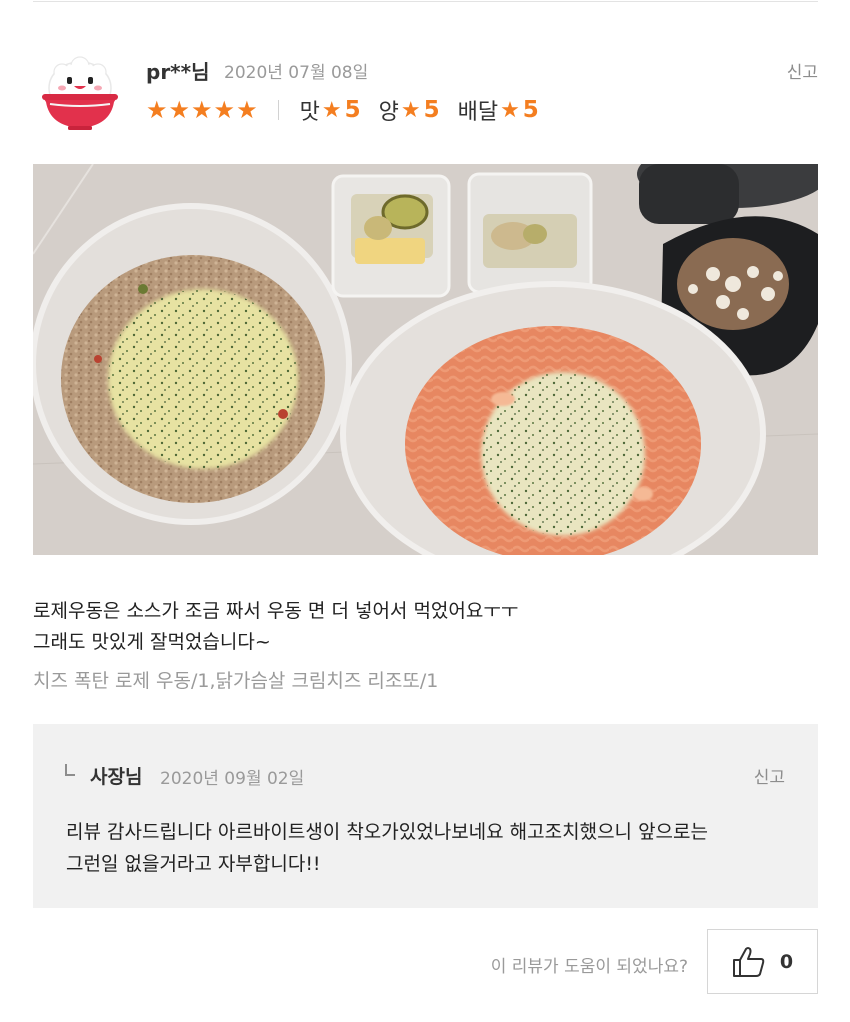 The image size is (850, 1022). I want to click on reviewer-name: pr**님, so click(178, 72).